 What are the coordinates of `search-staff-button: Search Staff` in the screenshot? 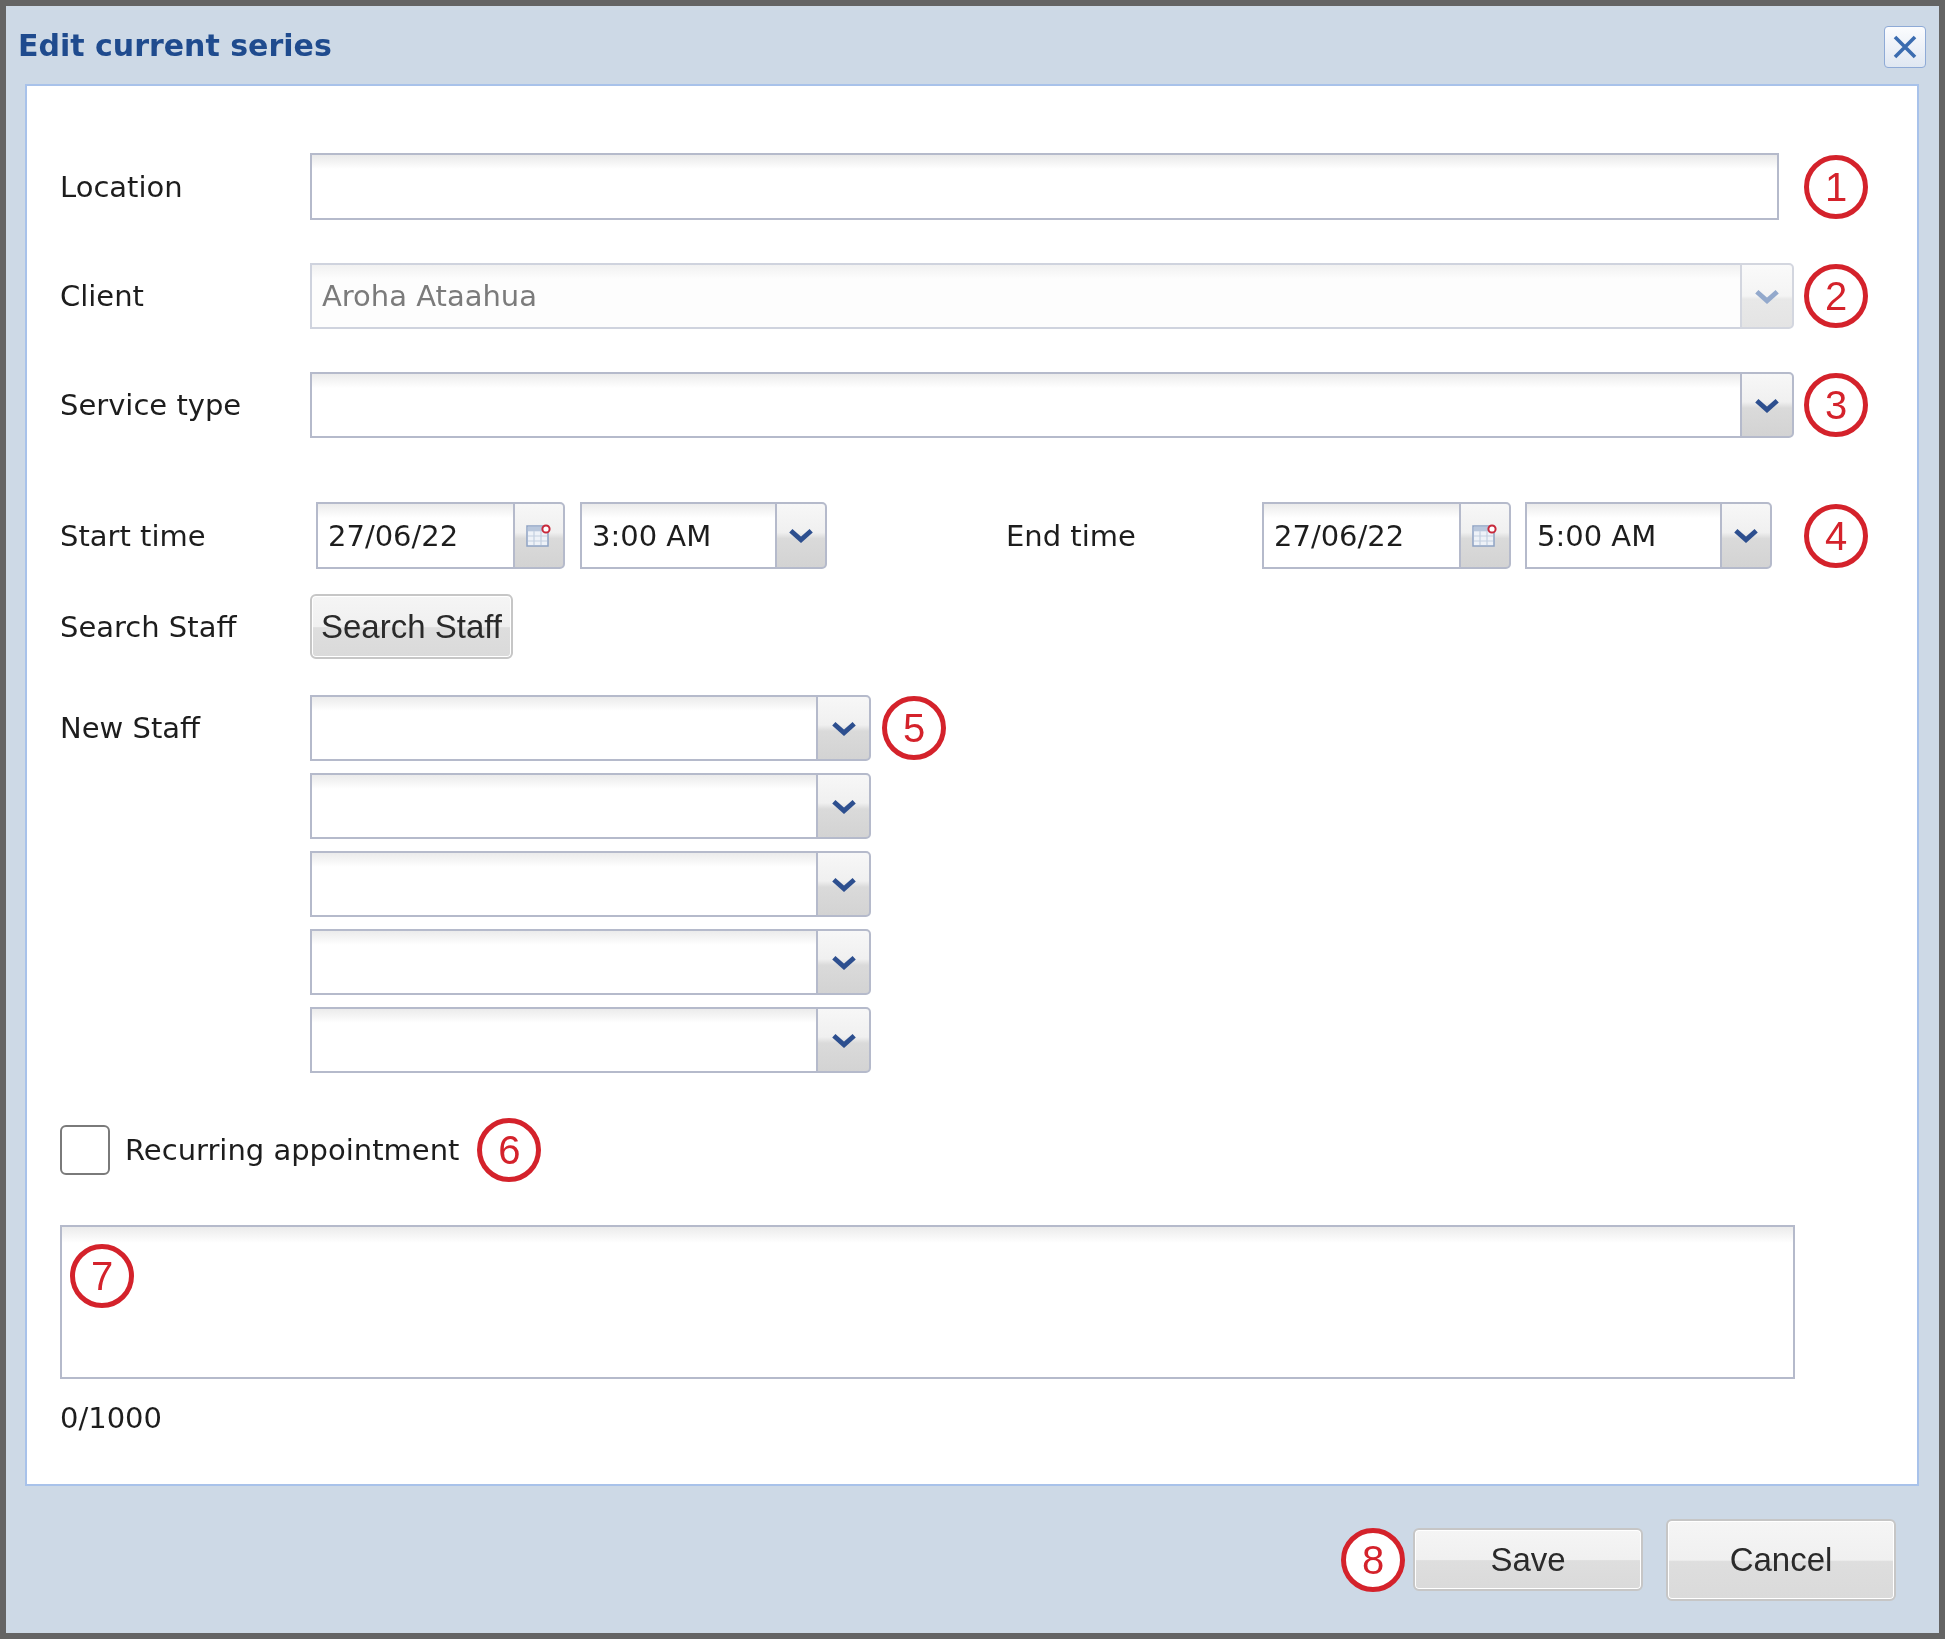 It's located at (411, 626).